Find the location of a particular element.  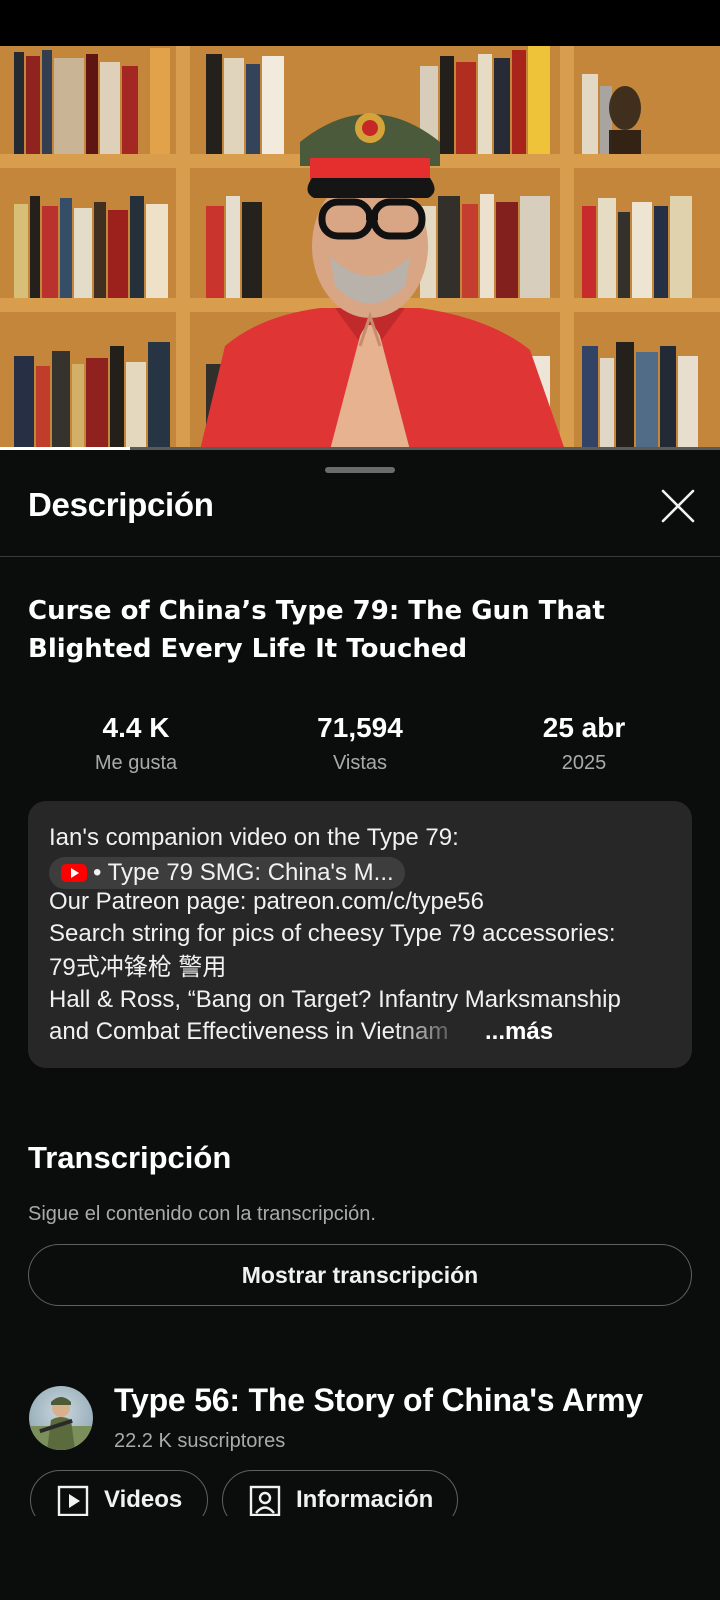

person-icon is located at coordinates (265, 1501).